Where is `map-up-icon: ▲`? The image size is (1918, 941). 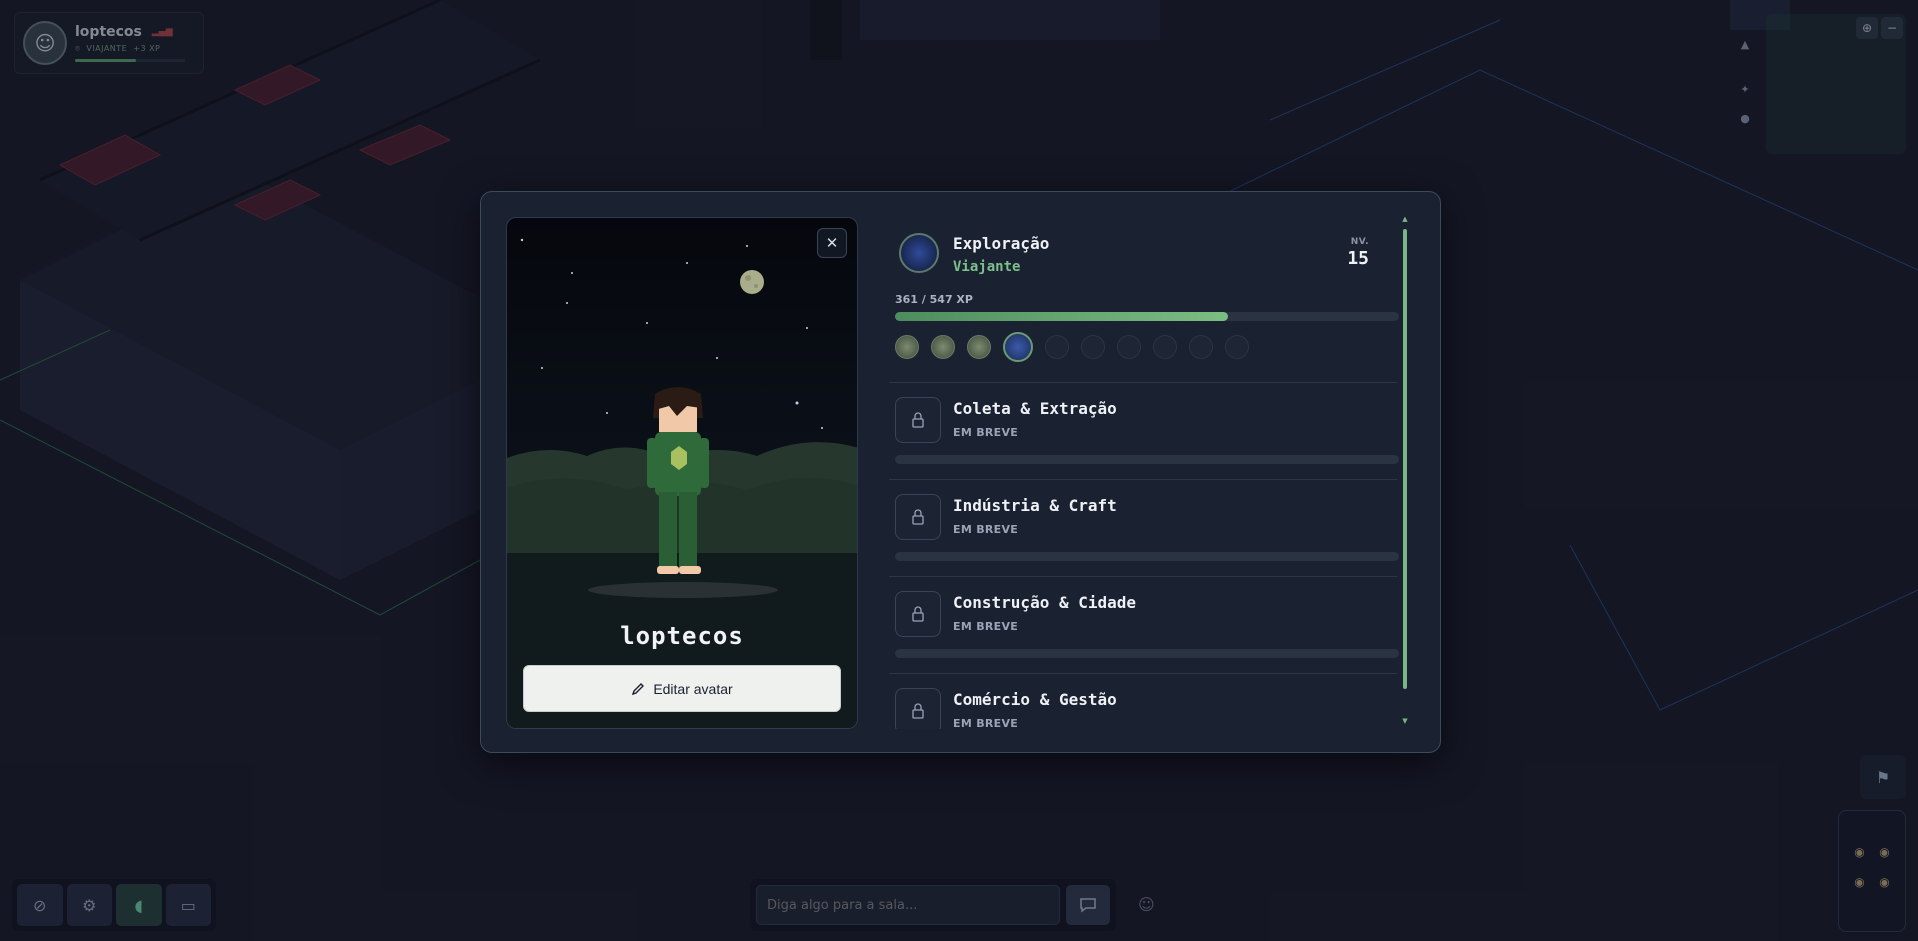 map-up-icon: ▲ is located at coordinates (1745, 44).